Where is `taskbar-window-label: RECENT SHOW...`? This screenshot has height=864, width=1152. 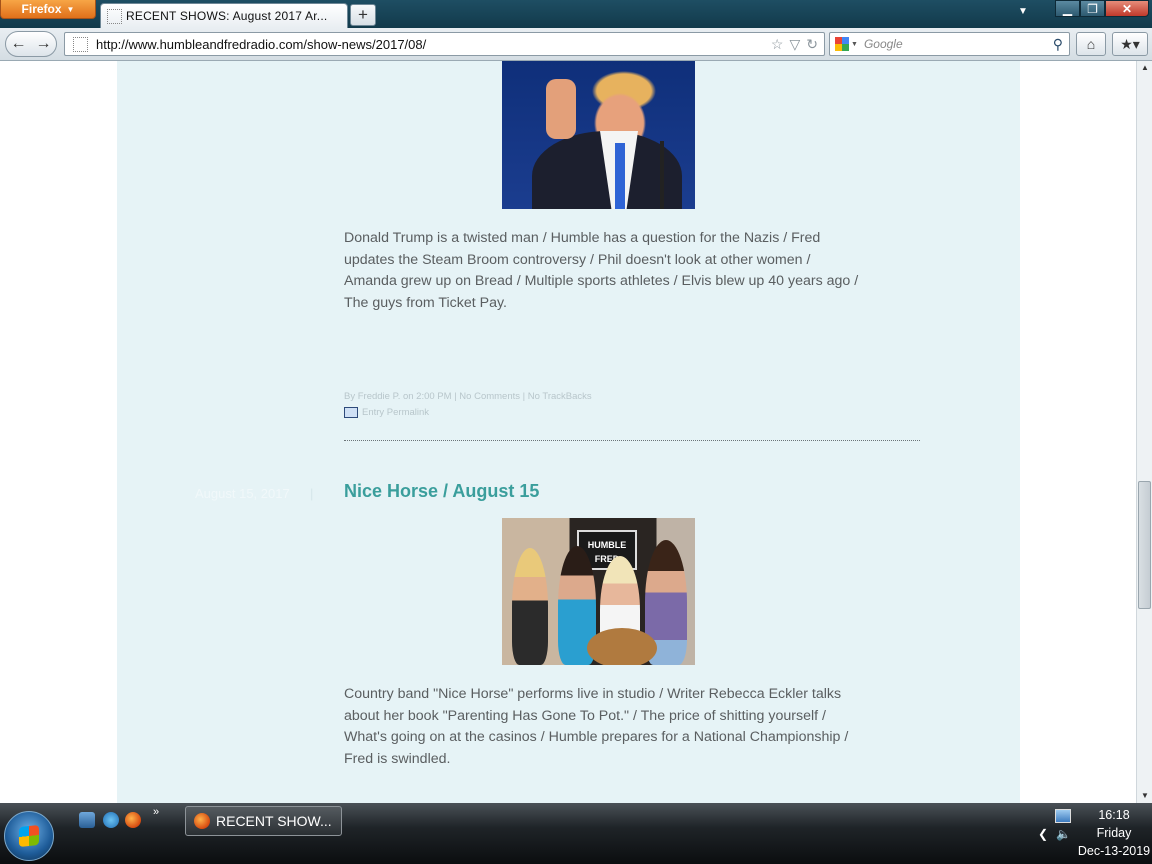
taskbar-window-label: RECENT SHOW... is located at coordinates (274, 821).